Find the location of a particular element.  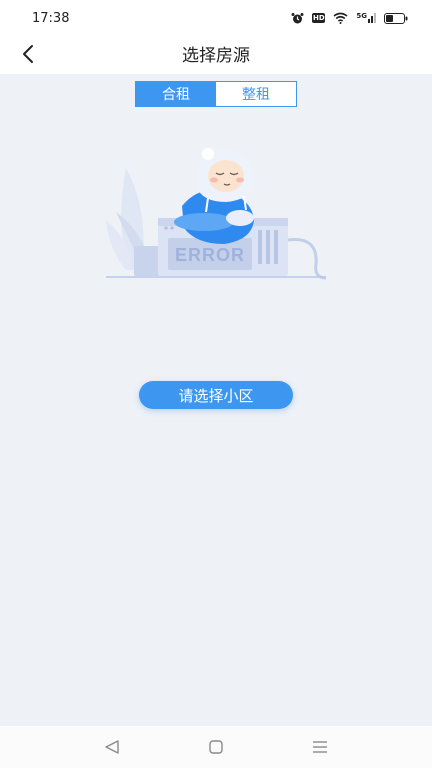

header-bar: 选择房源 is located at coordinates (216, 55).